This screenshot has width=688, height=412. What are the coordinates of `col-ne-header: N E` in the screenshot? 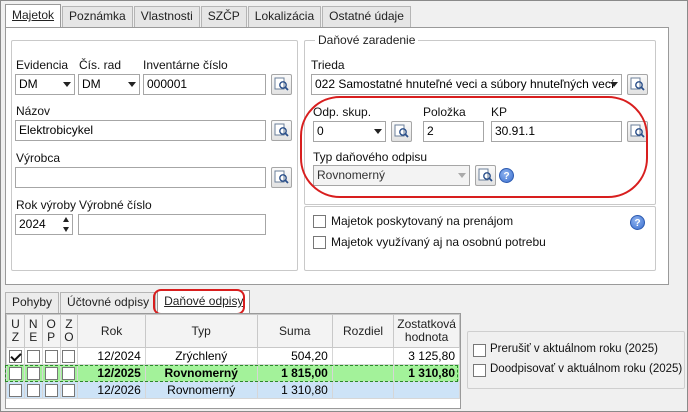 It's located at (33, 331).